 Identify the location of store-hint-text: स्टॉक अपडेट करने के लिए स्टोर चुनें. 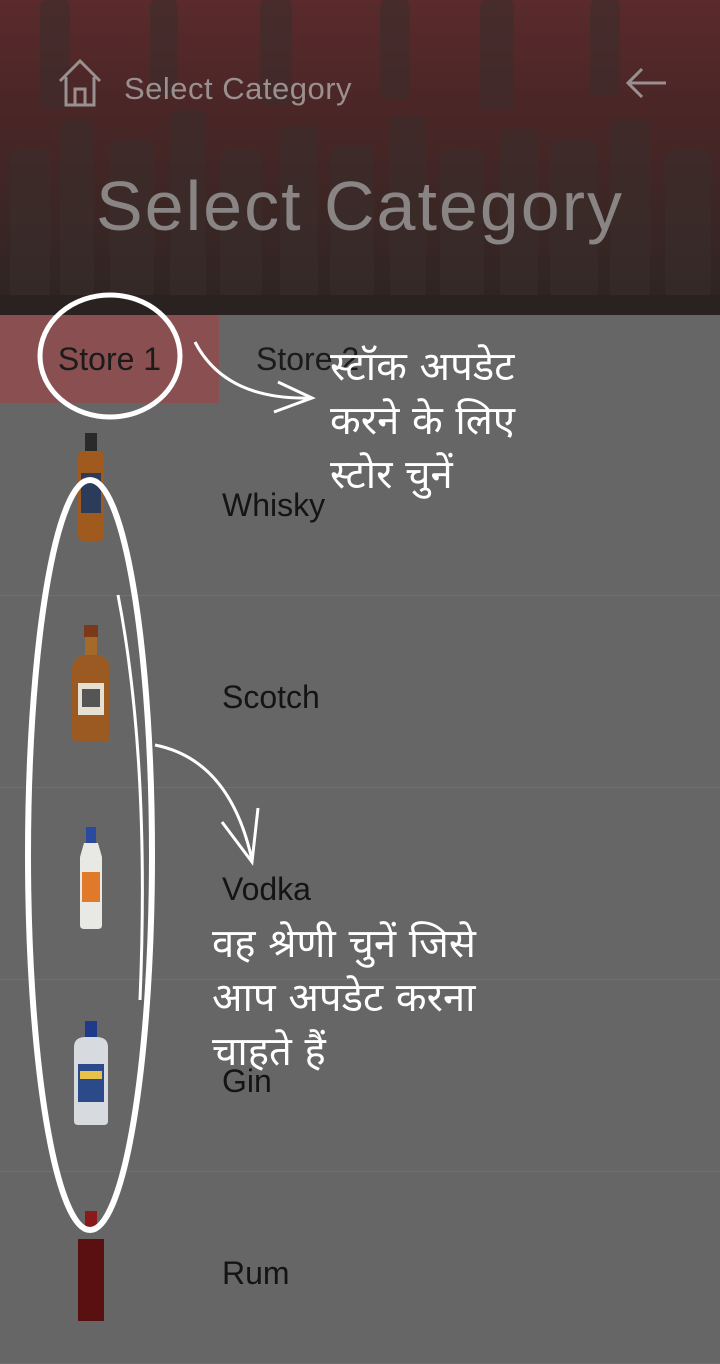
(423, 421).